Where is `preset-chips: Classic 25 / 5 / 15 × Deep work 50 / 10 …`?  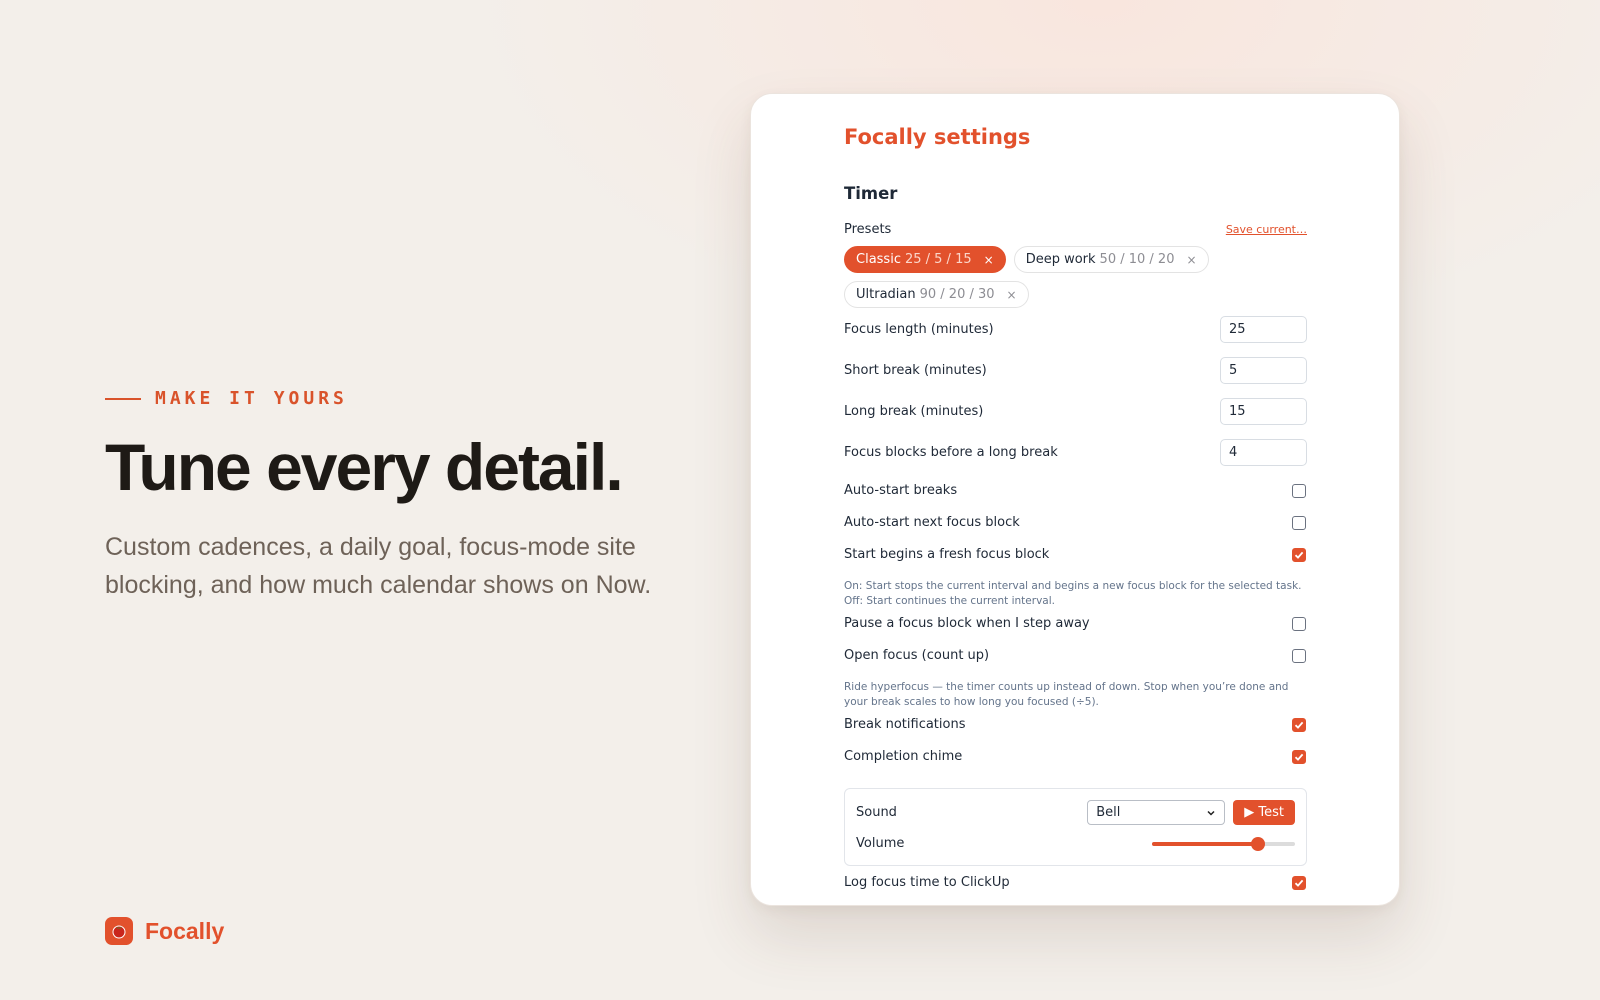
preset-chips: Classic 25 / 5 / 15 × Deep work 50 / 10 … is located at coordinates (1075, 277).